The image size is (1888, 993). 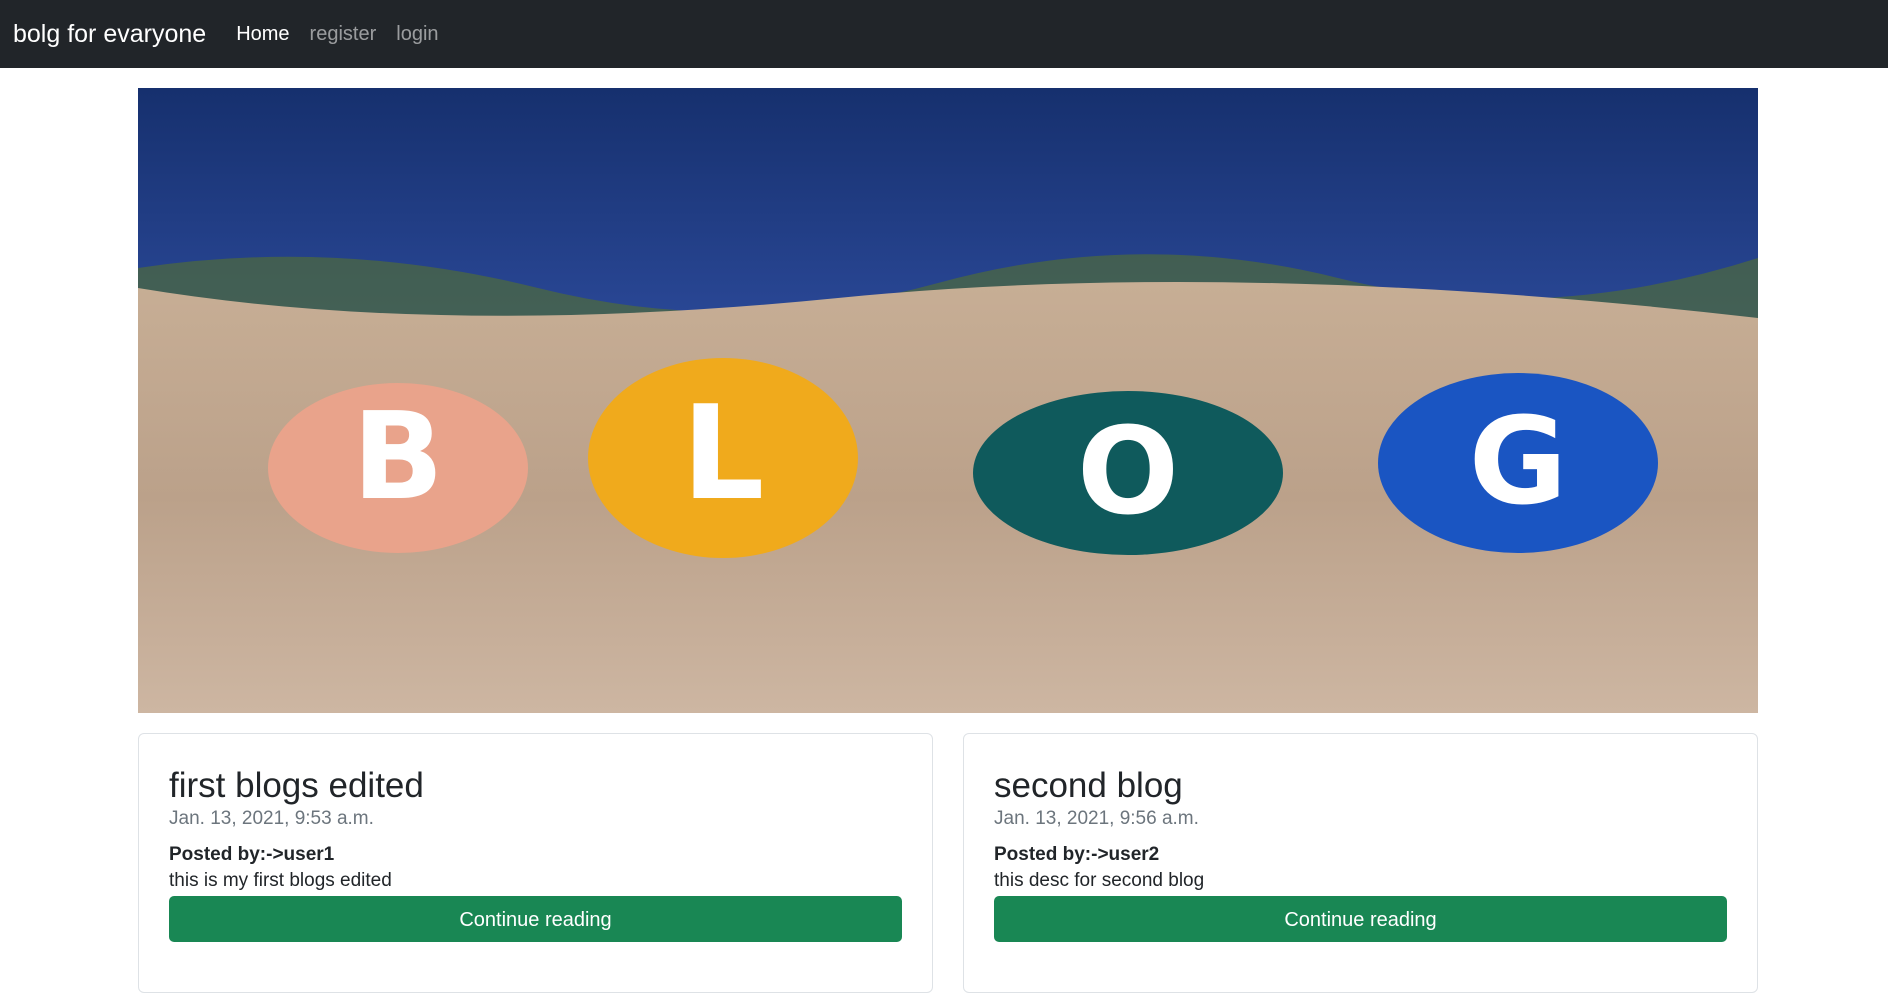 What do you see at coordinates (1077, 855) in the screenshot?
I see `post-author: Posted by:->user2` at bounding box center [1077, 855].